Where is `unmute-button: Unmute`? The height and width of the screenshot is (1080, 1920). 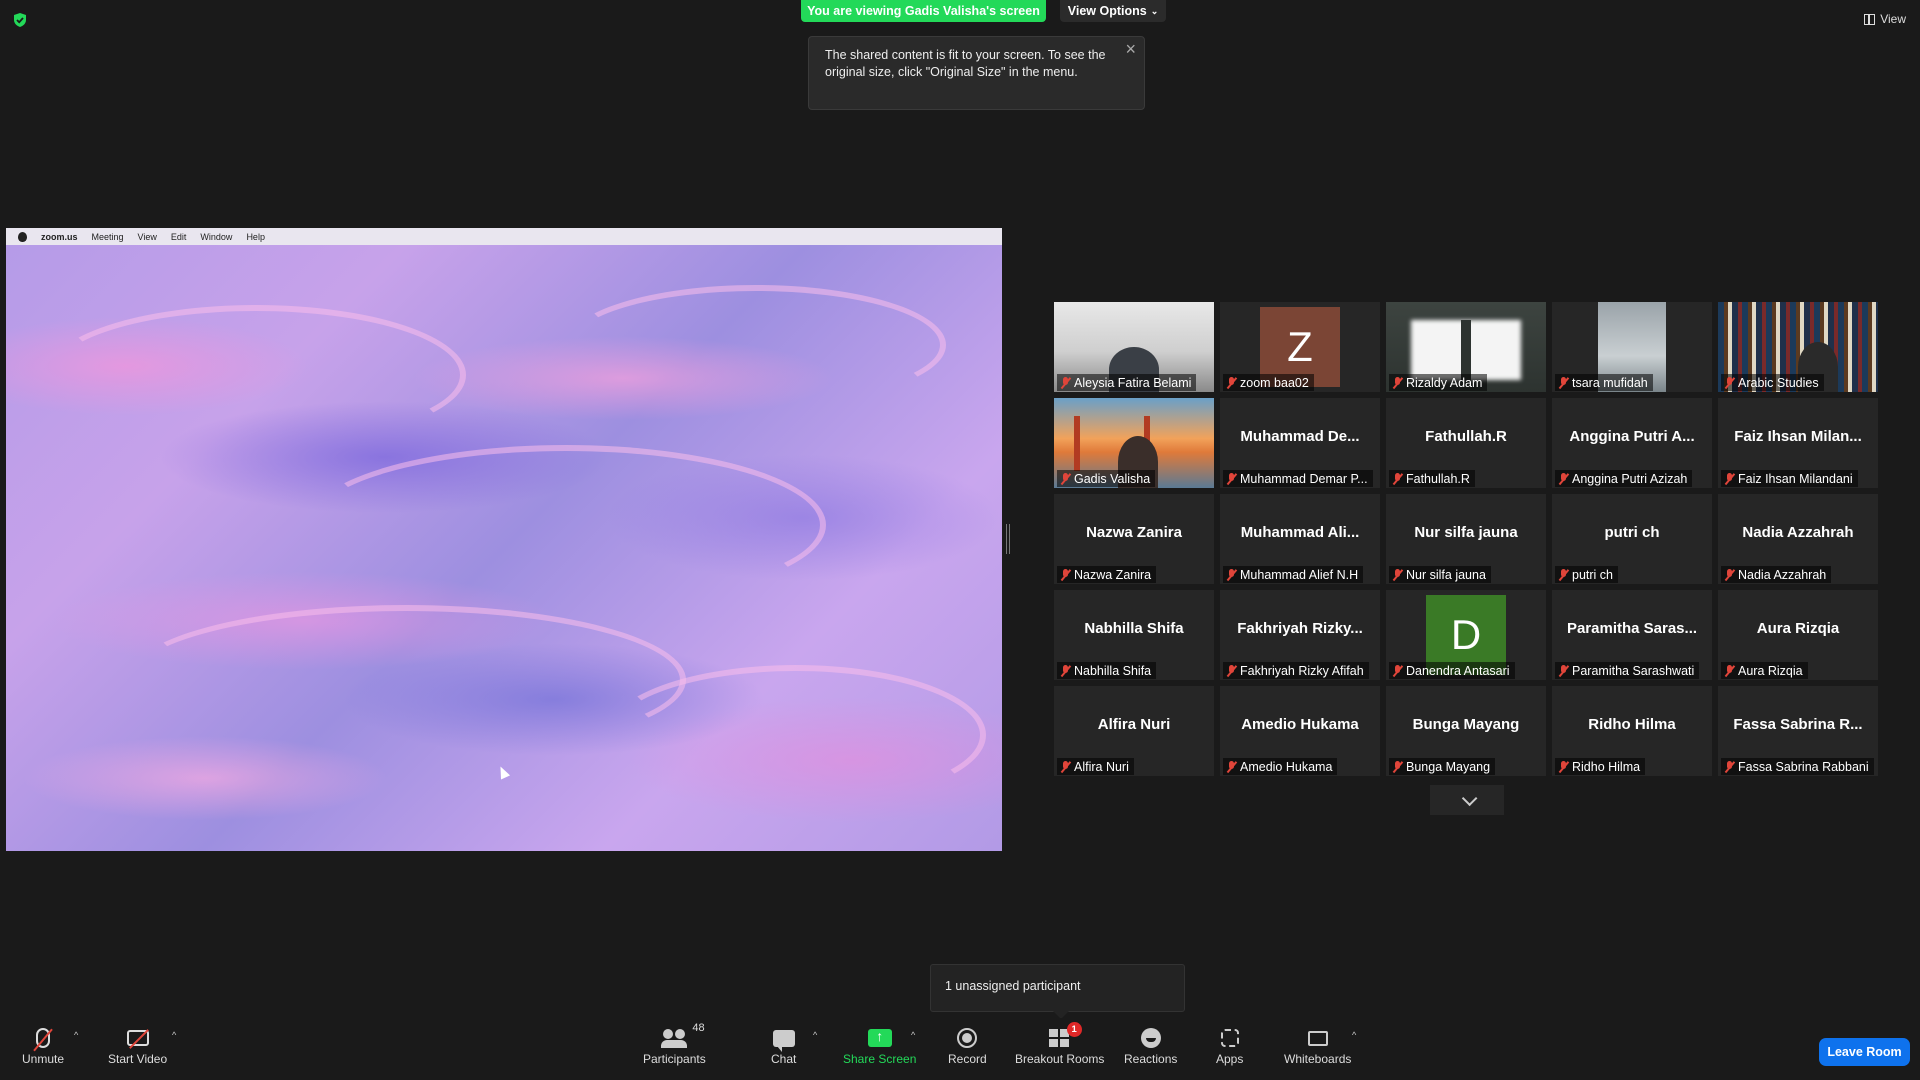 unmute-button: Unmute is located at coordinates (43, 1045).